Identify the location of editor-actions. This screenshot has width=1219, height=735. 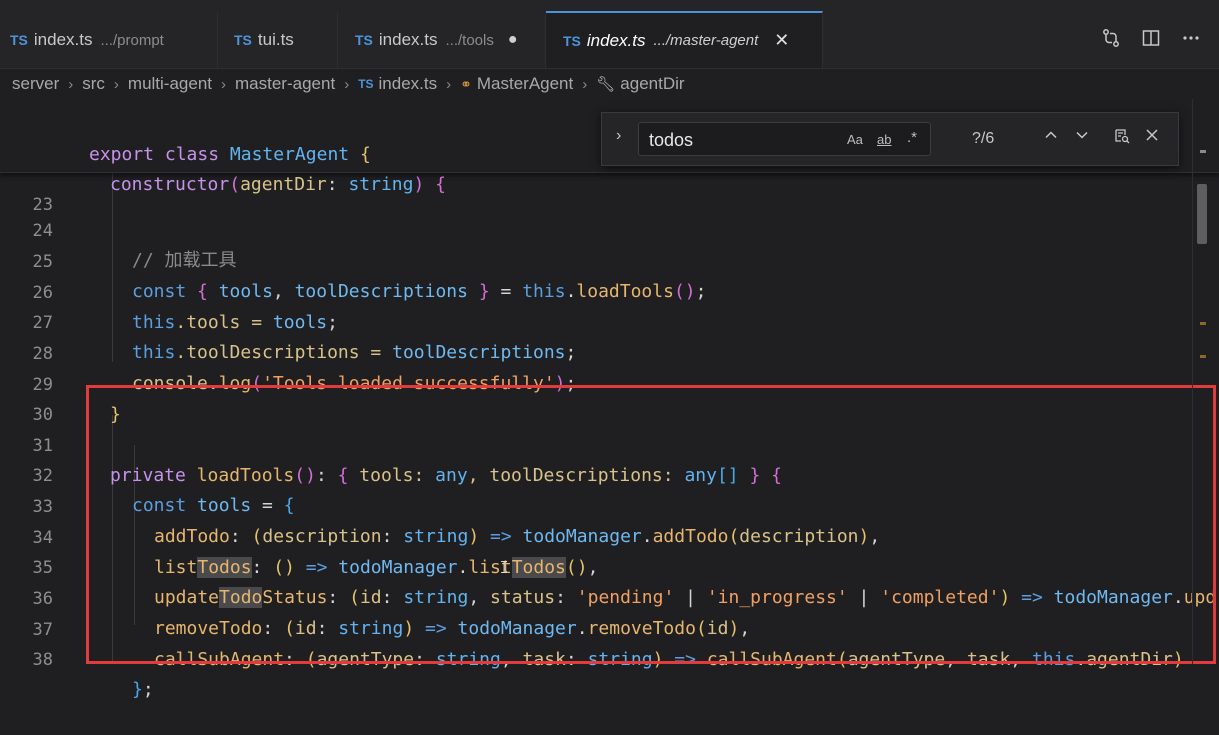
(1151, 40).